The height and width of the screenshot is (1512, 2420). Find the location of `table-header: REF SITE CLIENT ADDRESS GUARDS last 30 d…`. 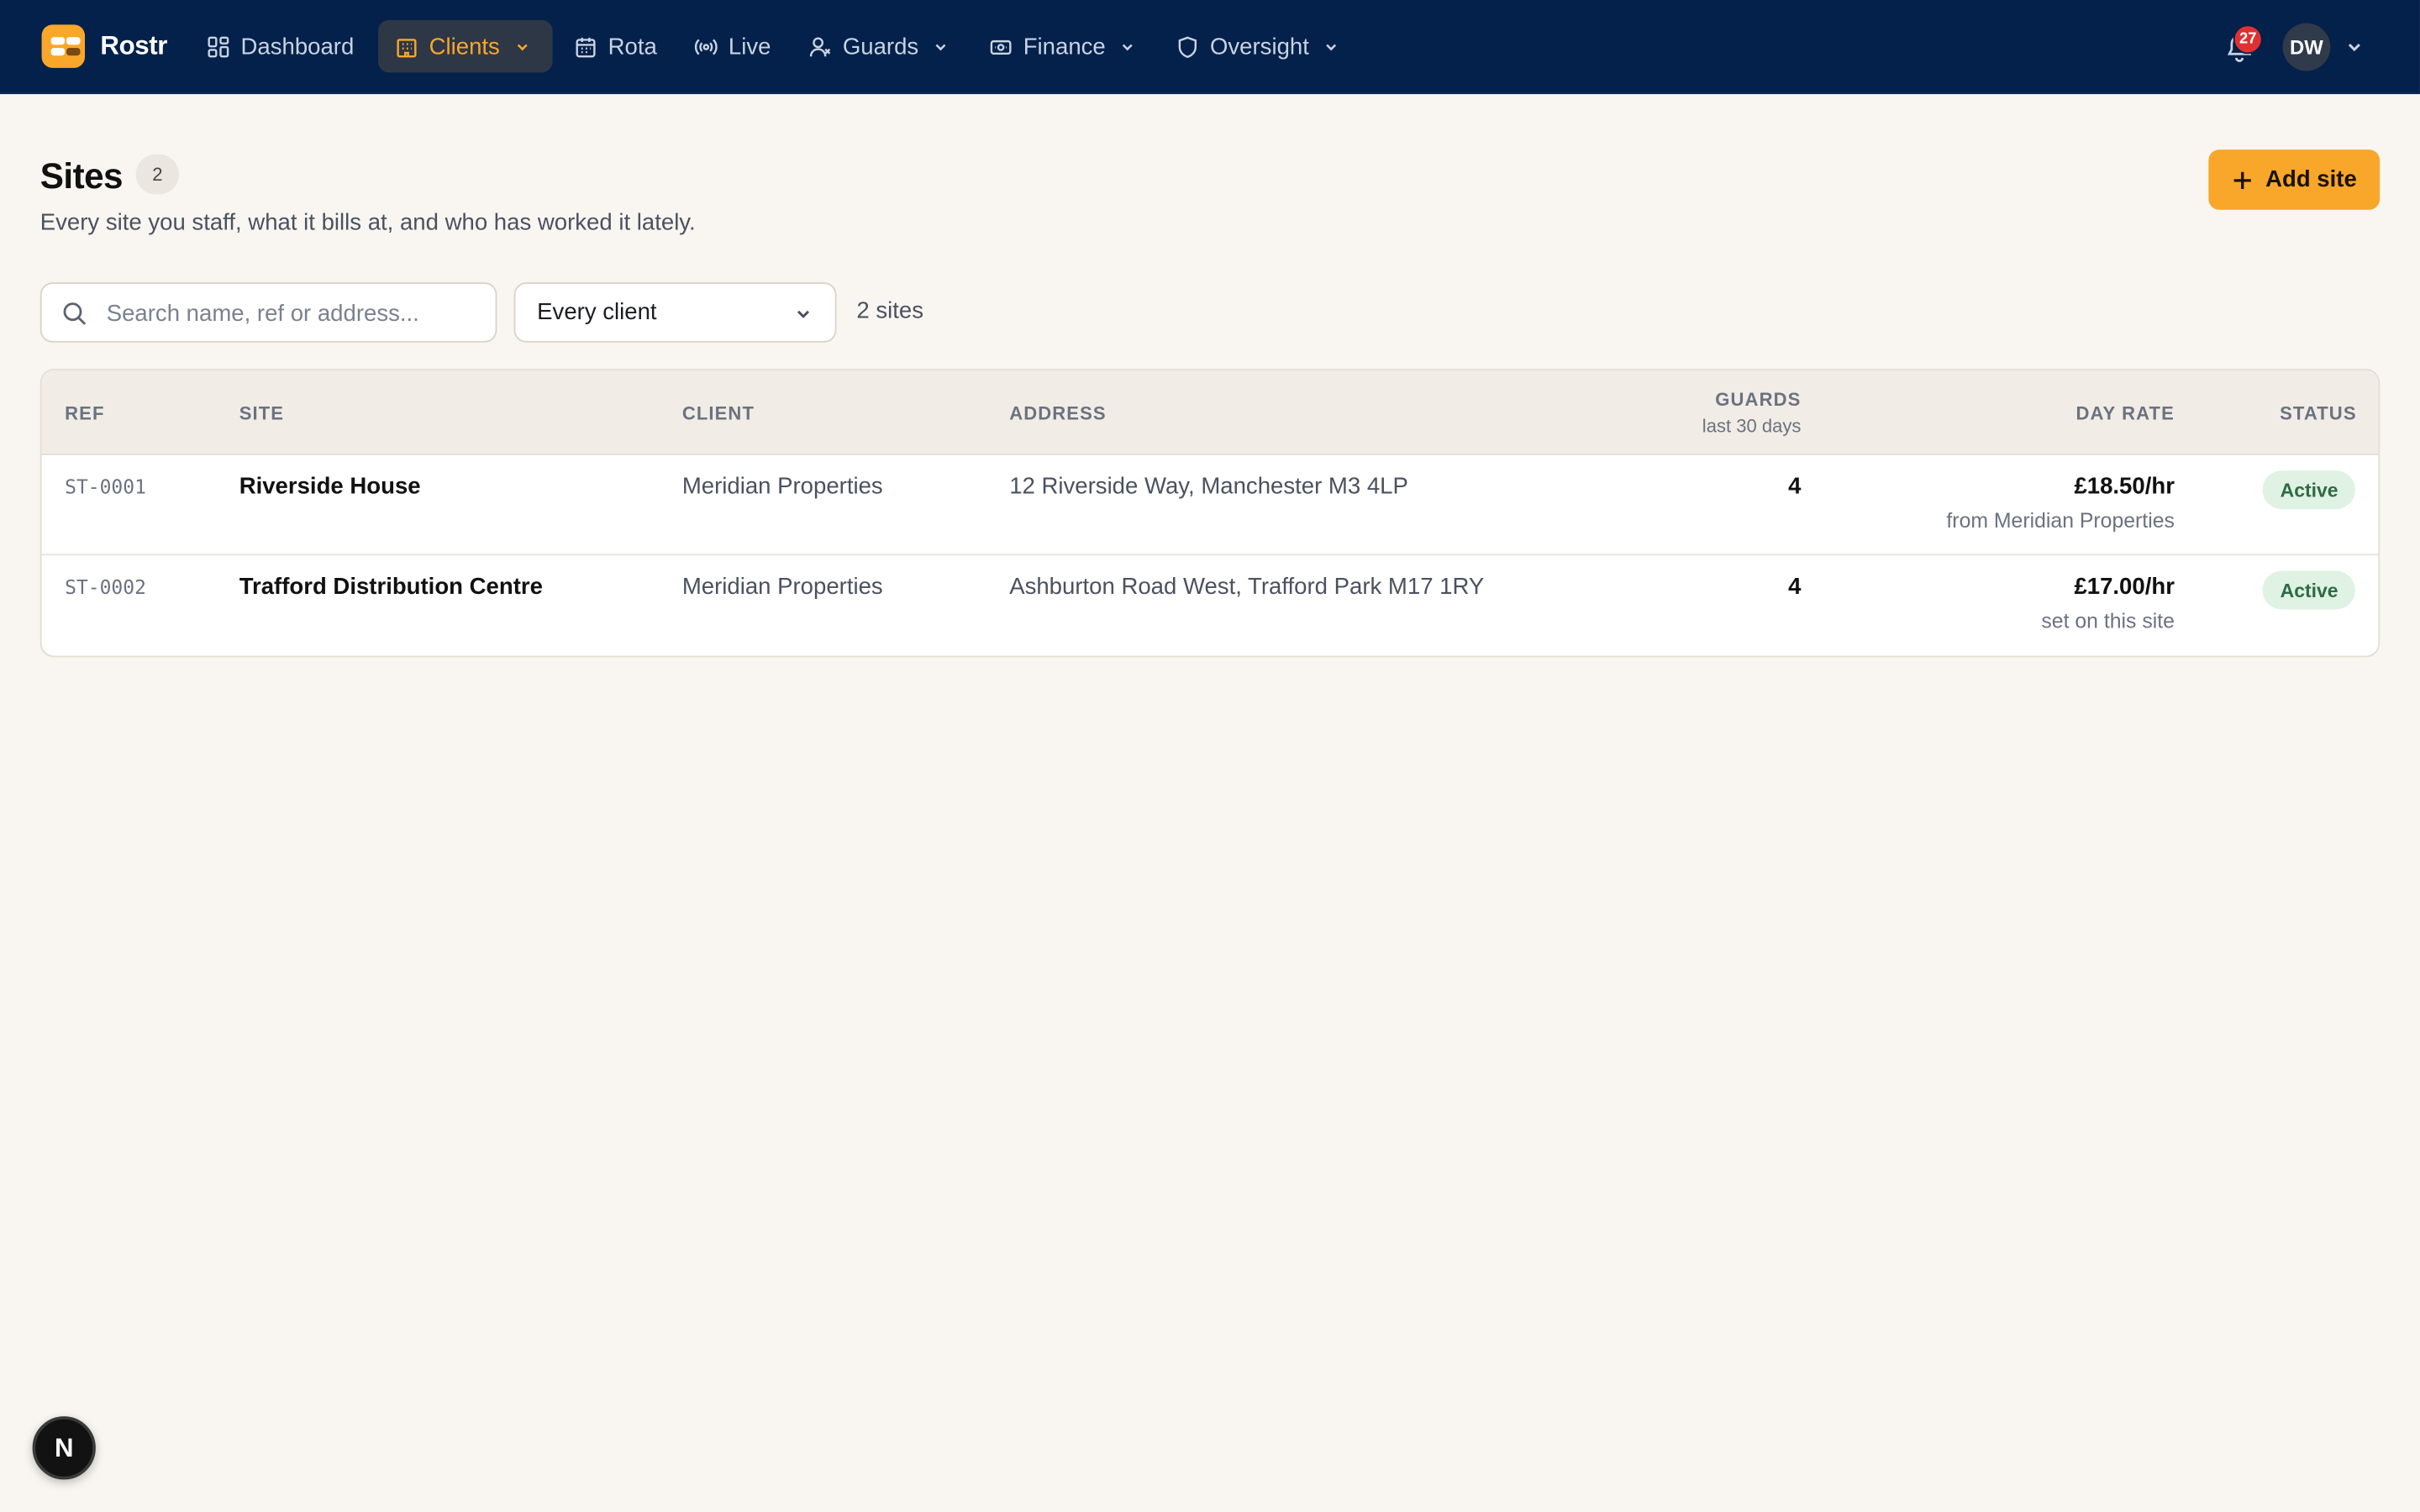

table-header: REF SITE CLIENT ADDRESS GUARDS last 30 d… is located at coordinates (1210, 412).